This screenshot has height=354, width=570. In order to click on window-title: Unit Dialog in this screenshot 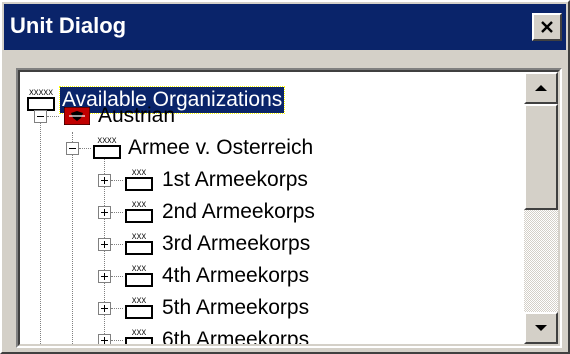, I will do `click(68, 25)`.